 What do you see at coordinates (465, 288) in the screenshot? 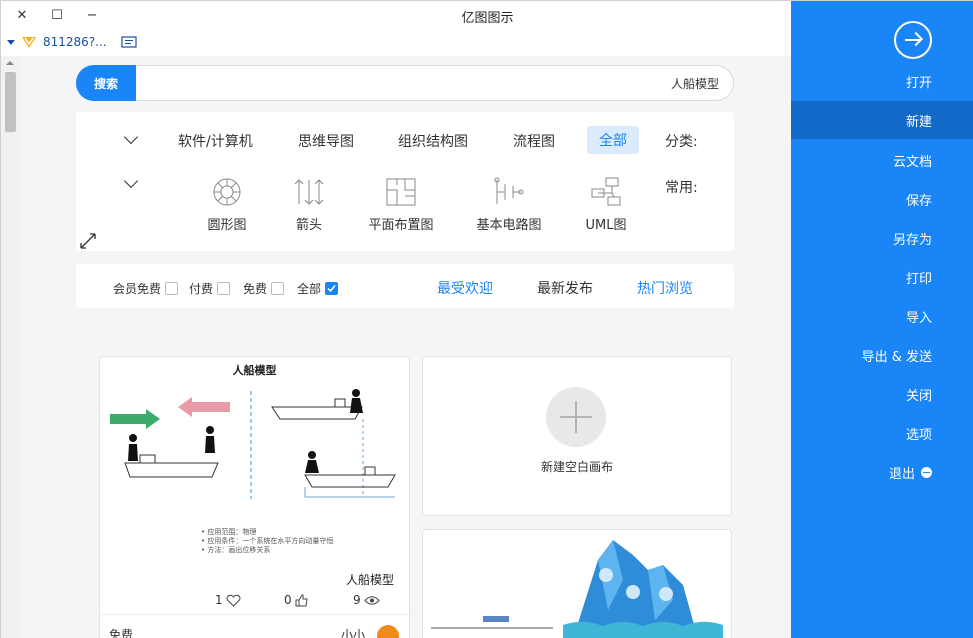
I see `sort-favorite: 最受欢迎` at bounding box center [465, 288].